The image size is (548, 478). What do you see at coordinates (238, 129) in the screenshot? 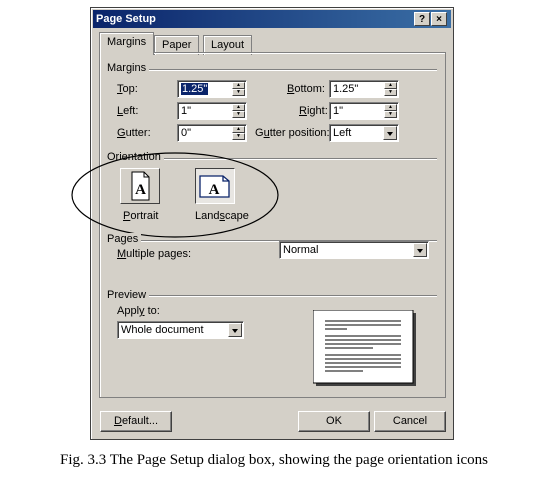
I see `gutter-up-arrow-icon: ▲` at bounding box center [238, 129].